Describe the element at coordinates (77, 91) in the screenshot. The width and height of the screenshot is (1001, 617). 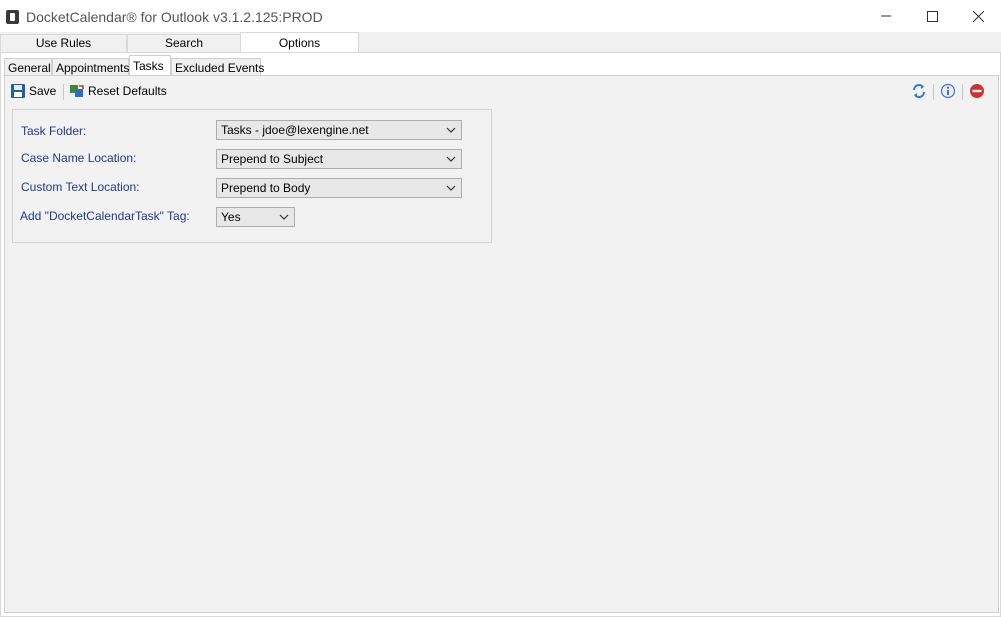
I see `reset-icon` at that location.